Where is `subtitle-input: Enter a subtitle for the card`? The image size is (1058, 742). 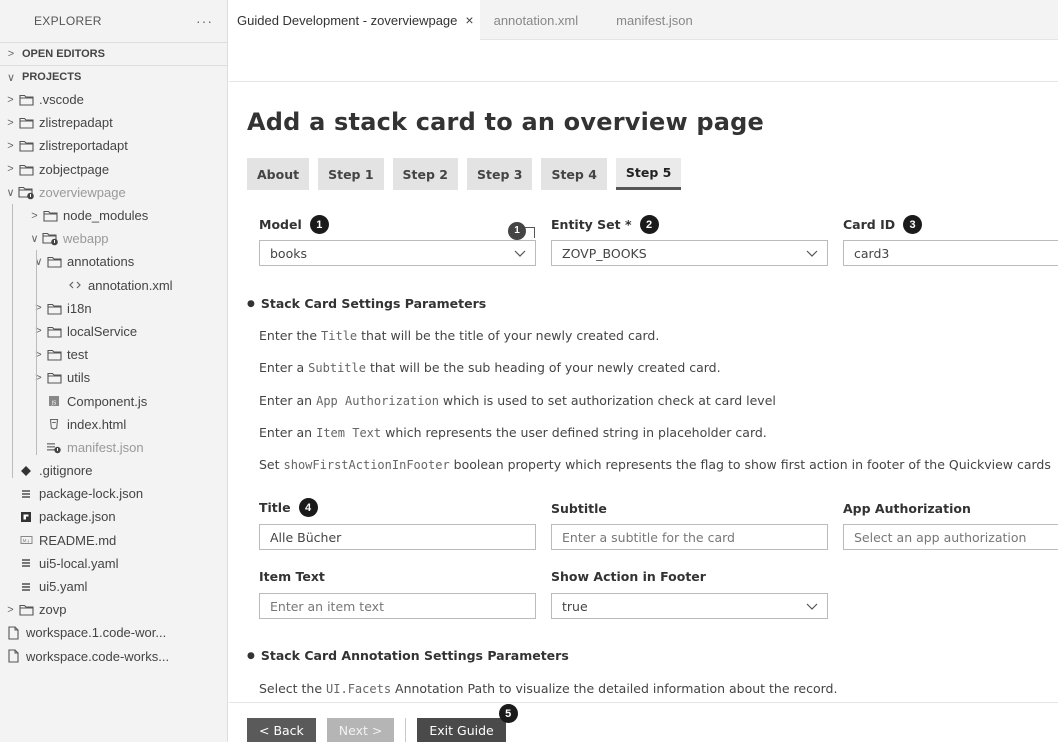
subtitle-input: Enter a subtitle for the card is located at coordinates (689, 537).